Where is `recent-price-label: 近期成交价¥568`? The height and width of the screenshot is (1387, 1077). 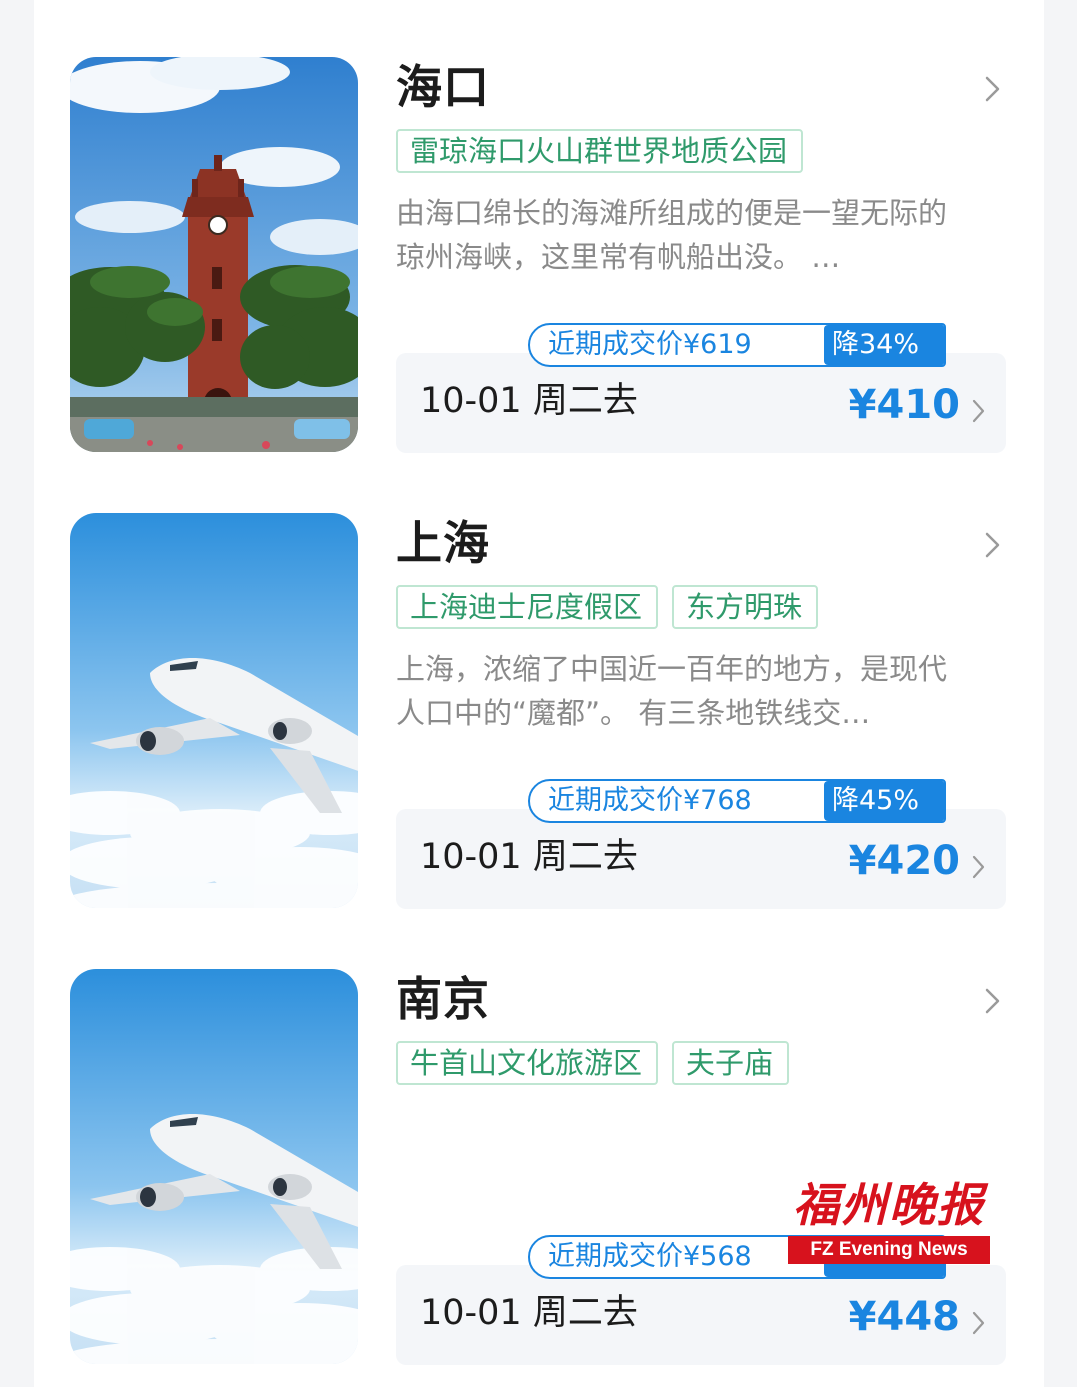 recent-price-label: 近期成交价¥568 is located at coordinates (650, 1256).